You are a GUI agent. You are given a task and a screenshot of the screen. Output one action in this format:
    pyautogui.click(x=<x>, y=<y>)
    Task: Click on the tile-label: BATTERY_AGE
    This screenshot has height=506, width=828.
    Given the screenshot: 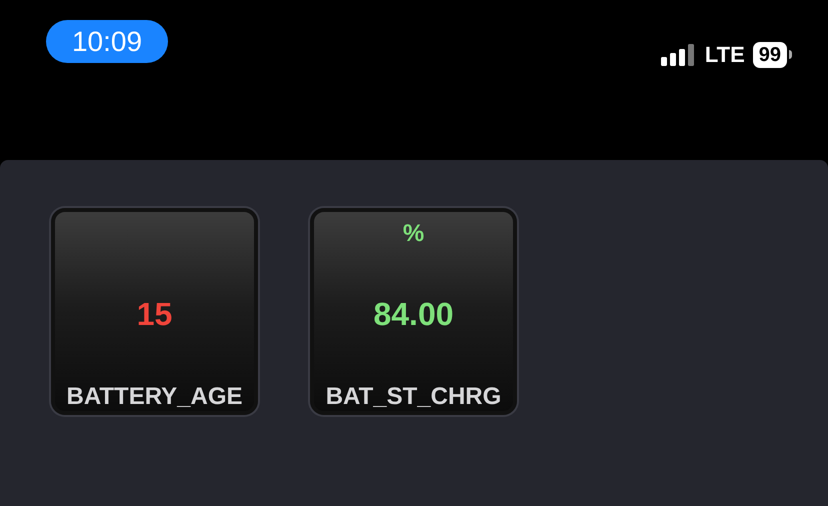 What is the action you would take?
    pyautogui.click(x=154, y=397)
    